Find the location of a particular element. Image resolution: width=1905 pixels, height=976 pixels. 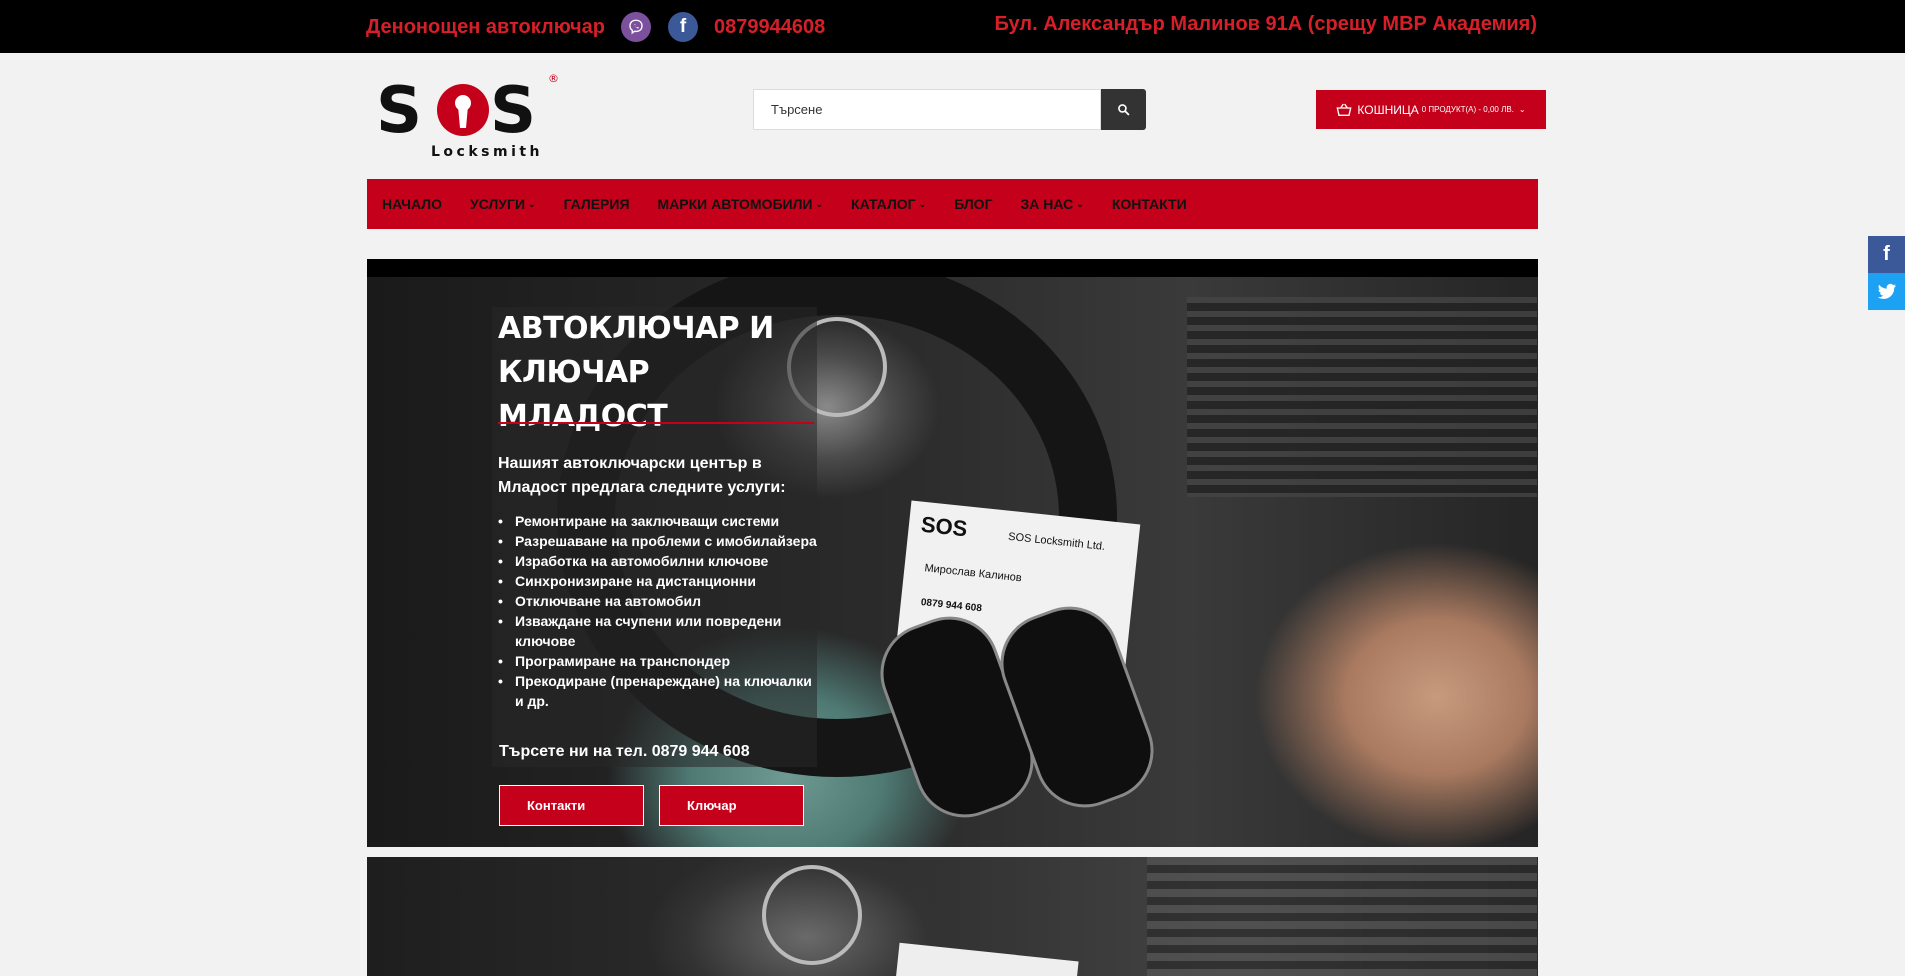

facebook-share-icon: f is located at coordinates (1886, 254).